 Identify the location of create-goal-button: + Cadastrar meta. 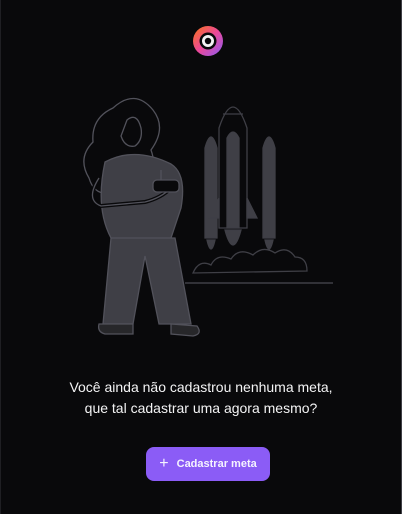
(208, 464).